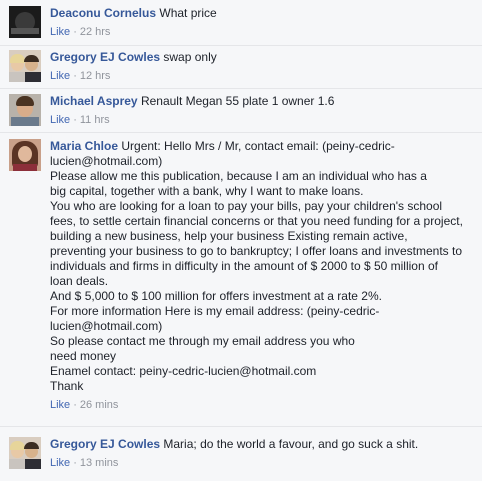  What do you see at coordinates (262, 120) in the screenshot?
I see `comment-meta: Like · 11 hrs` at bounding box center [262, 120].